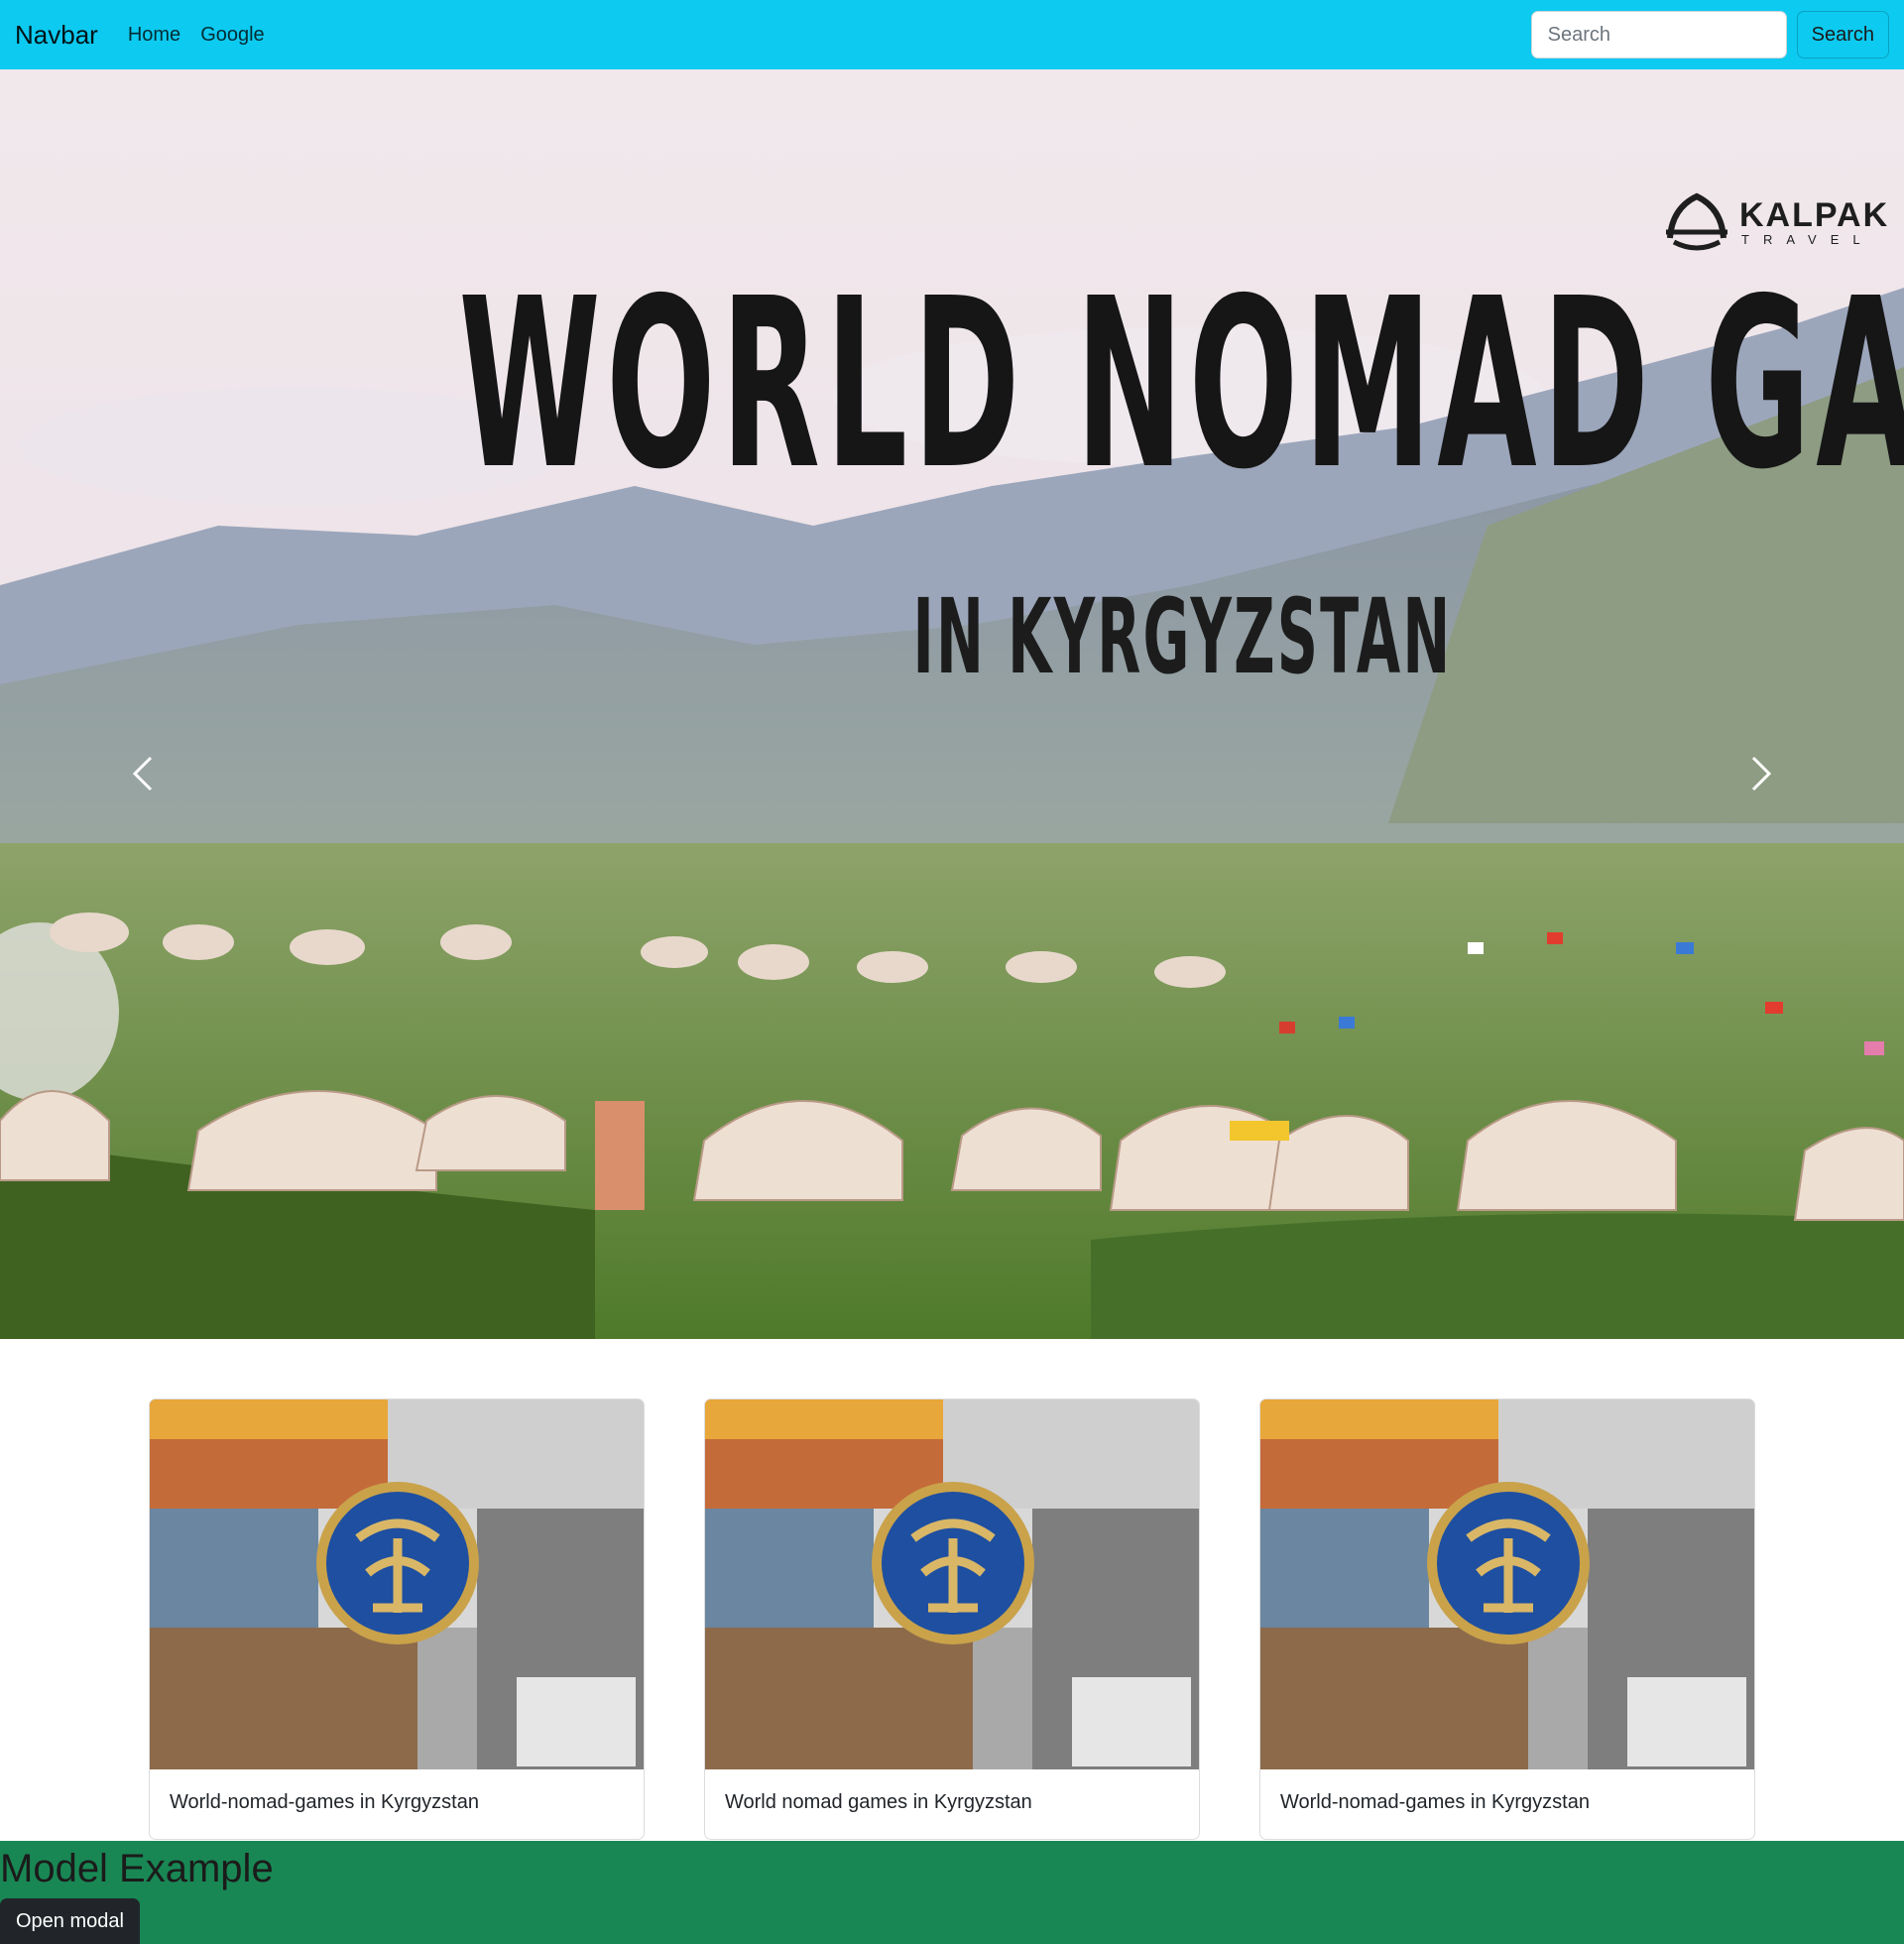 This screenshot has height=1944, width=1904. Describe the element at coordinates (70, 1921) in the screenshot. I see `open-modal-button: Open modal` at that location.